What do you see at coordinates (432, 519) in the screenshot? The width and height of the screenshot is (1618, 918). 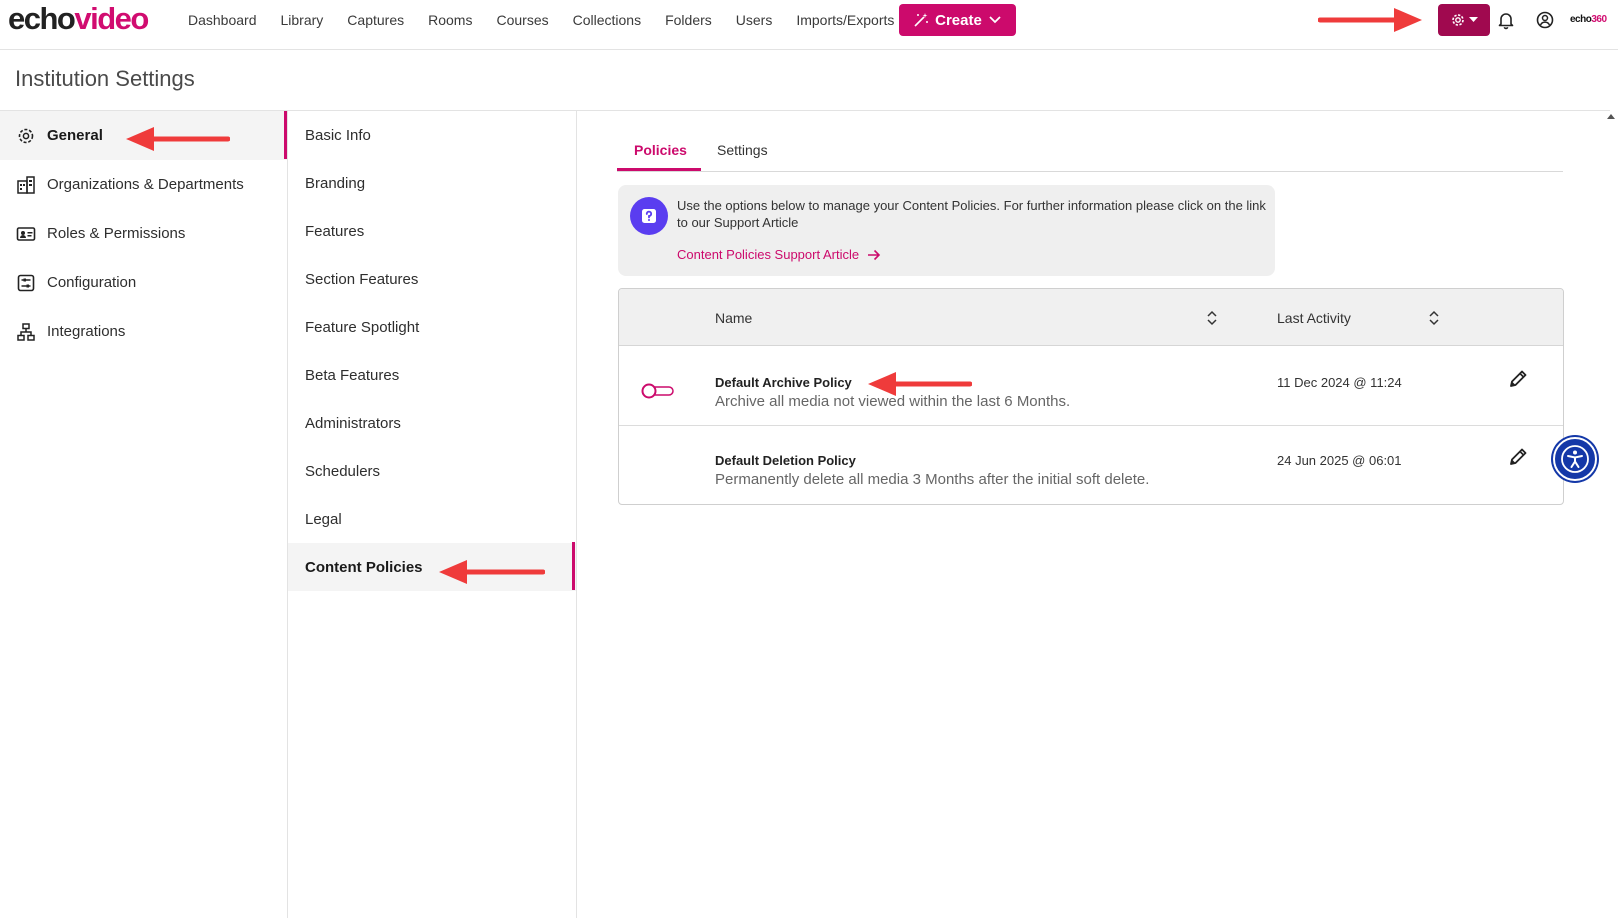 I see `submenu-legal: Legal` at bounding box center [432, 519].